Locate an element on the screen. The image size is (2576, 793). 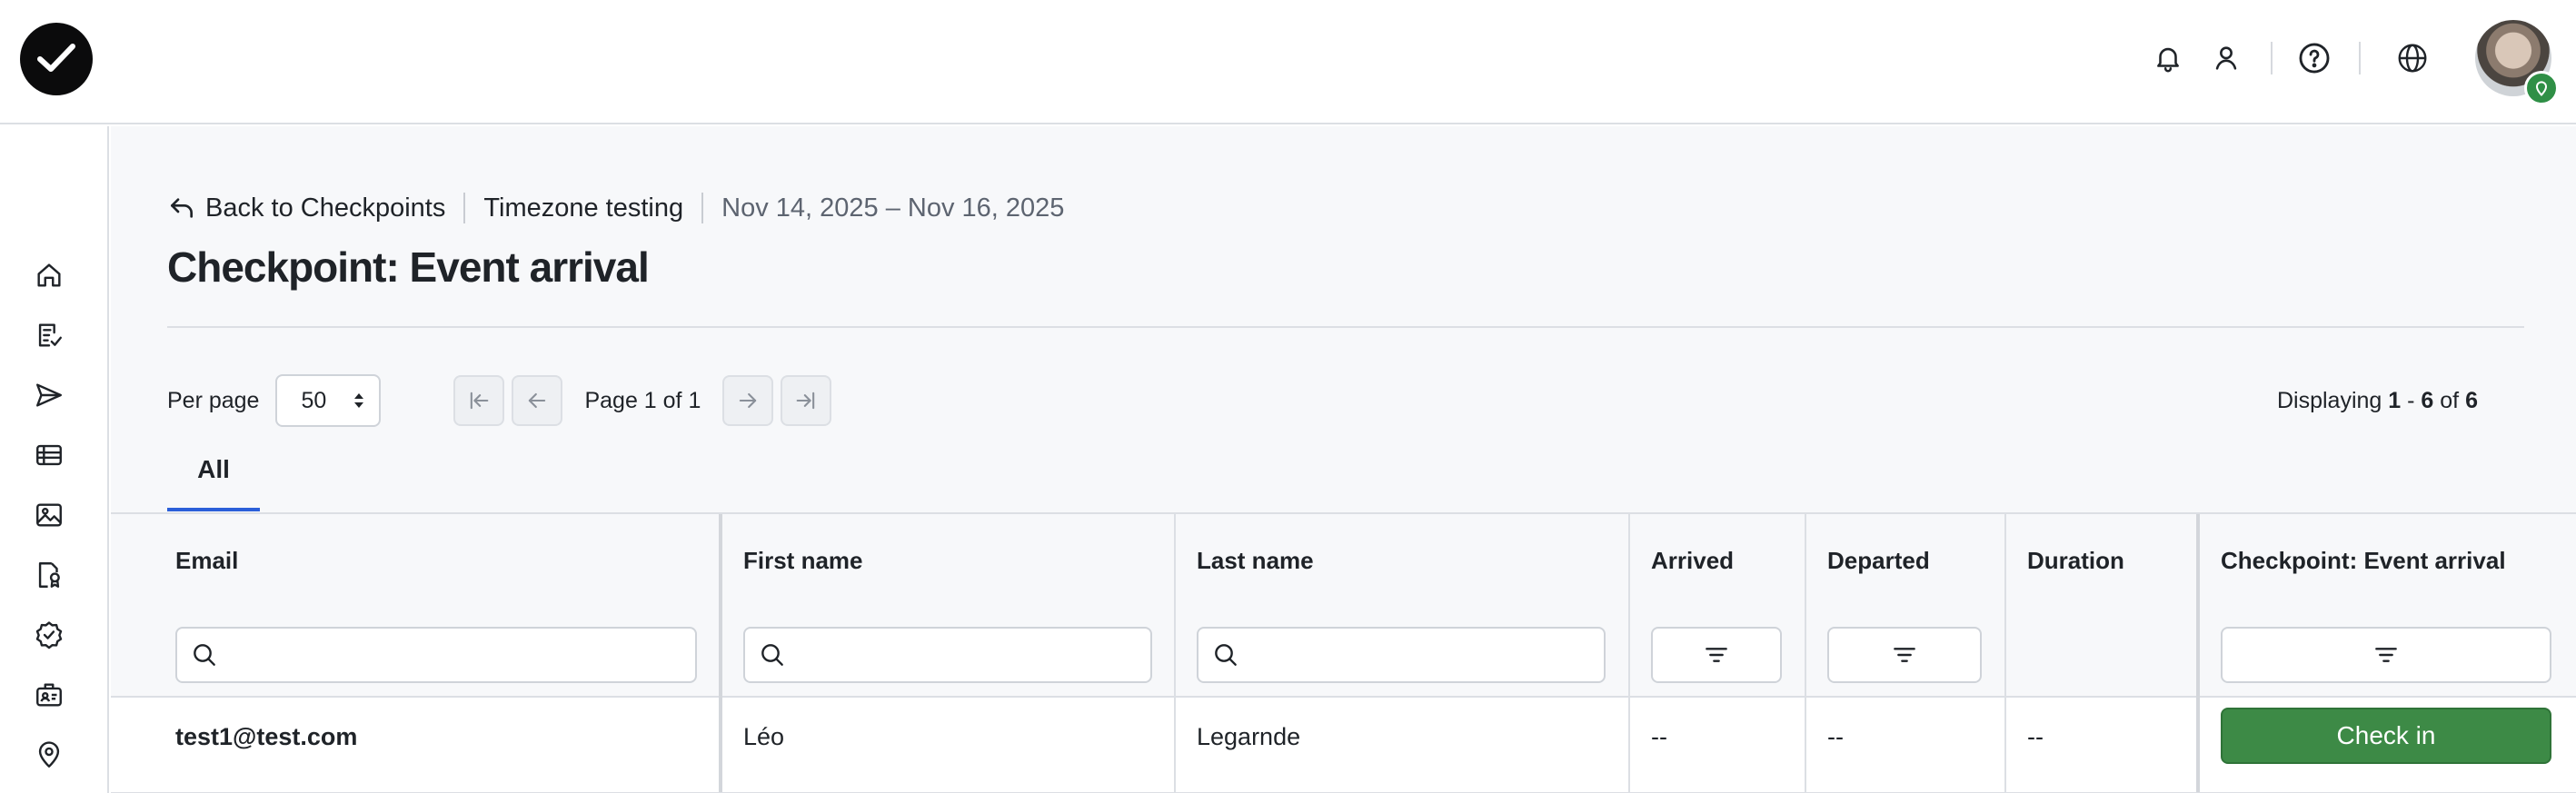
list-icon is located at coordinates (49, 455).